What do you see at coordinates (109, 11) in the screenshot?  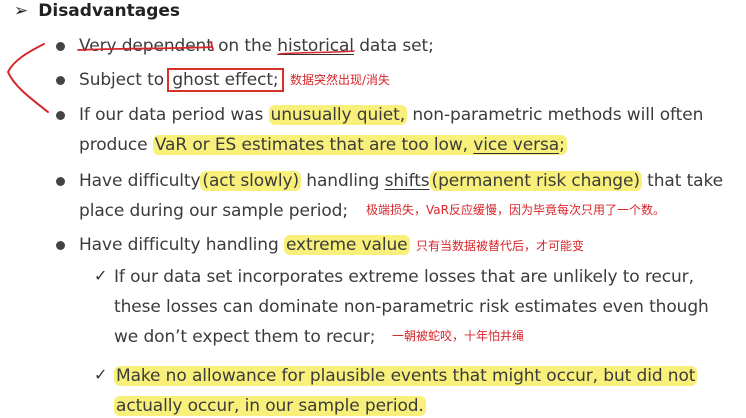 I see `heading-title: Disadvantages` at bounding box center [109, 11].